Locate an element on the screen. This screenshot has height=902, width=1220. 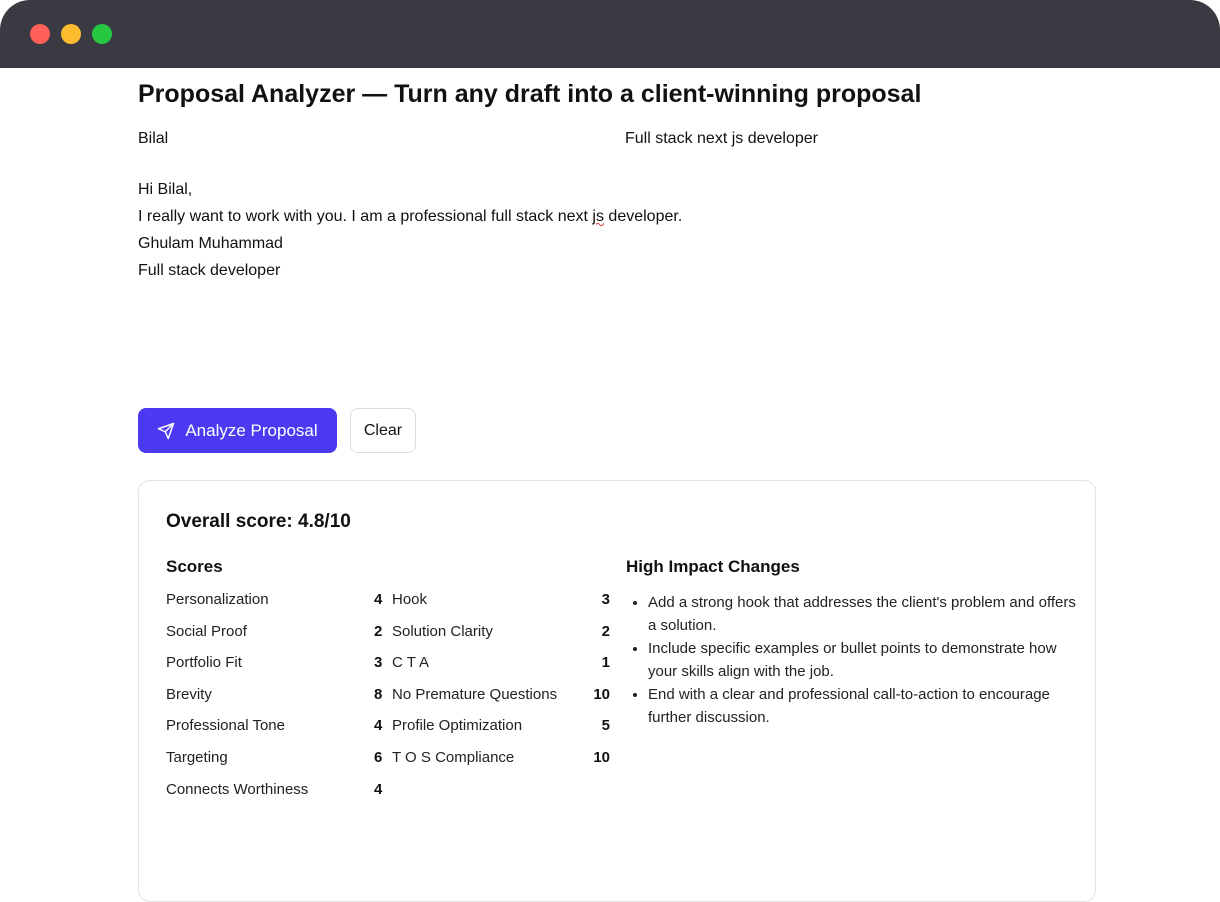
score-label: Personalization is located at coordinates (217, 599).